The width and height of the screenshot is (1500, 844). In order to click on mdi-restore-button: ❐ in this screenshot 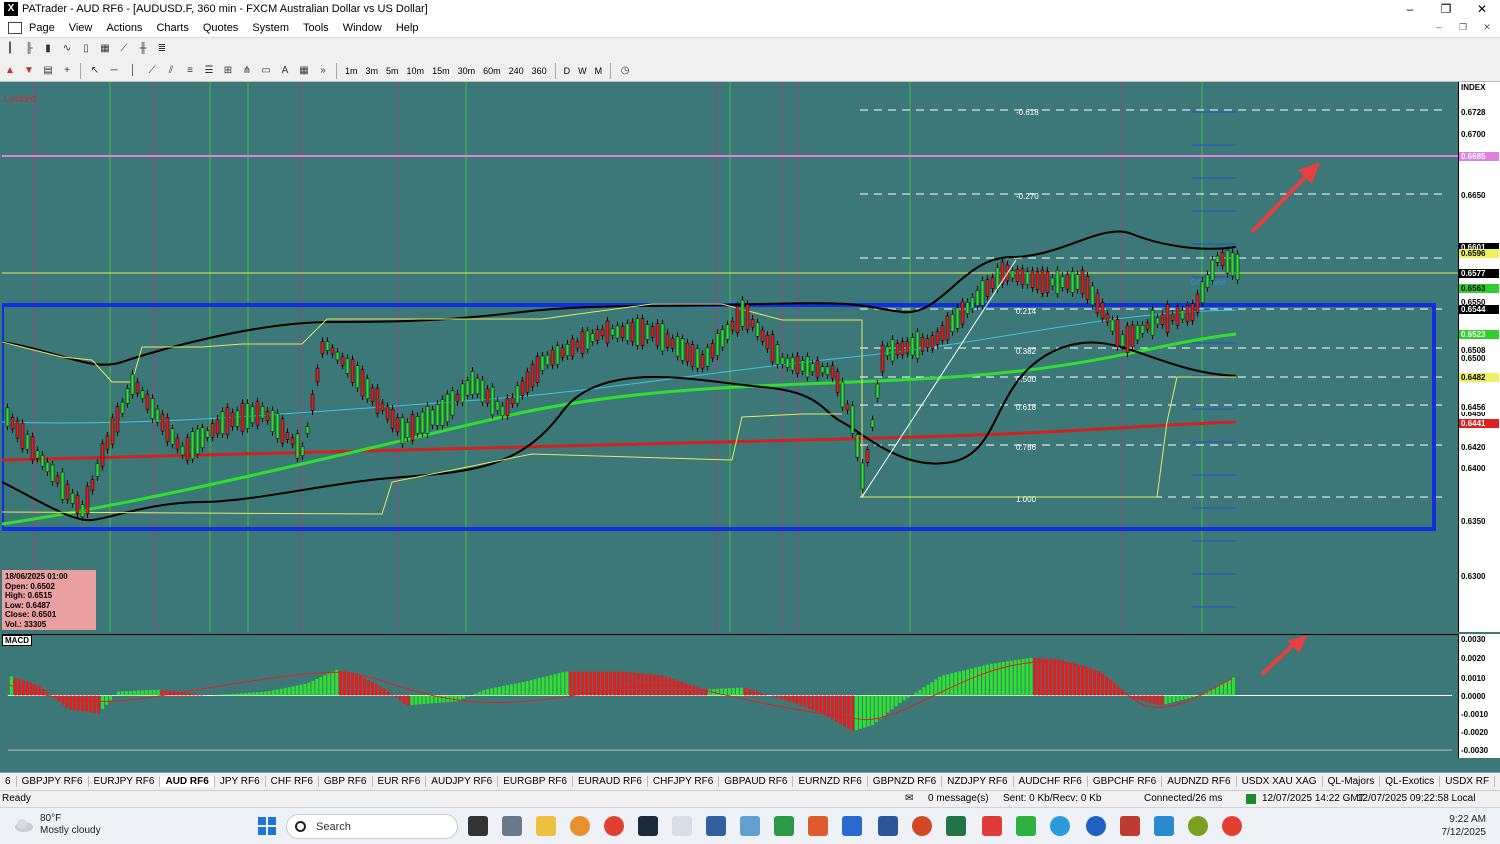, I will do `click(1463, 27)`.